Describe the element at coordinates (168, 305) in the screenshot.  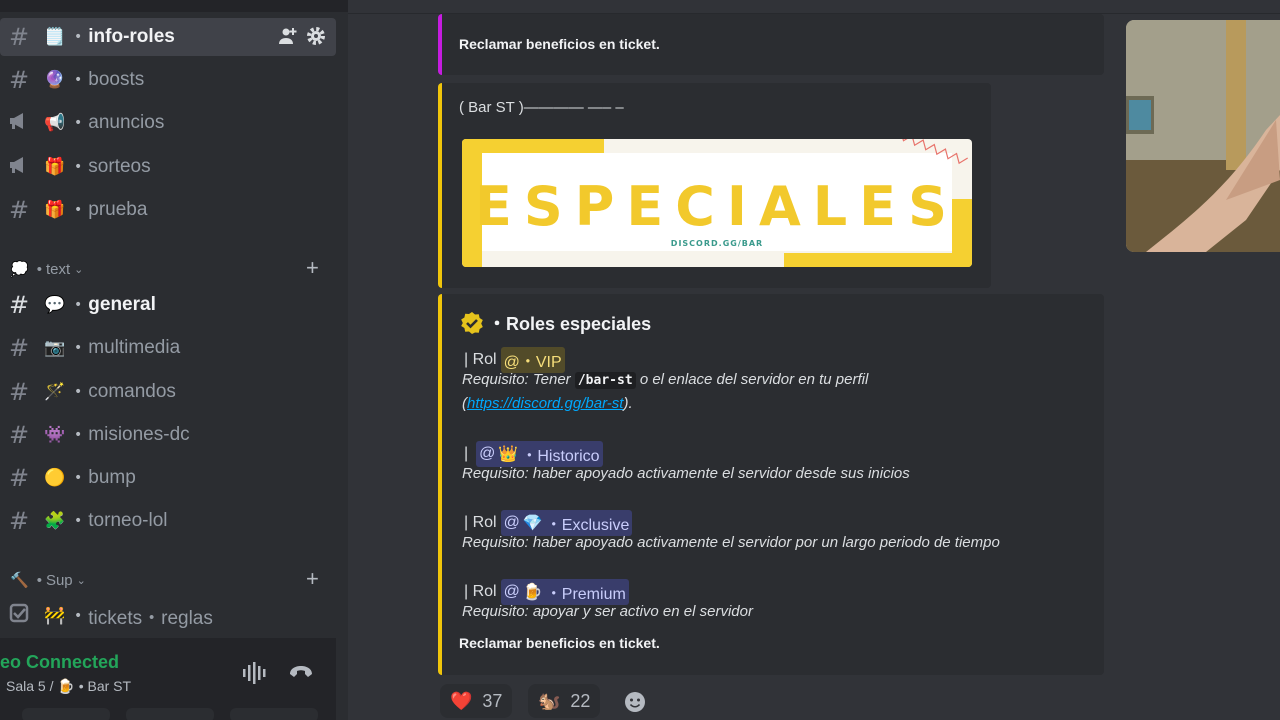
I see `channel-general: # 💬 • general` at that location.